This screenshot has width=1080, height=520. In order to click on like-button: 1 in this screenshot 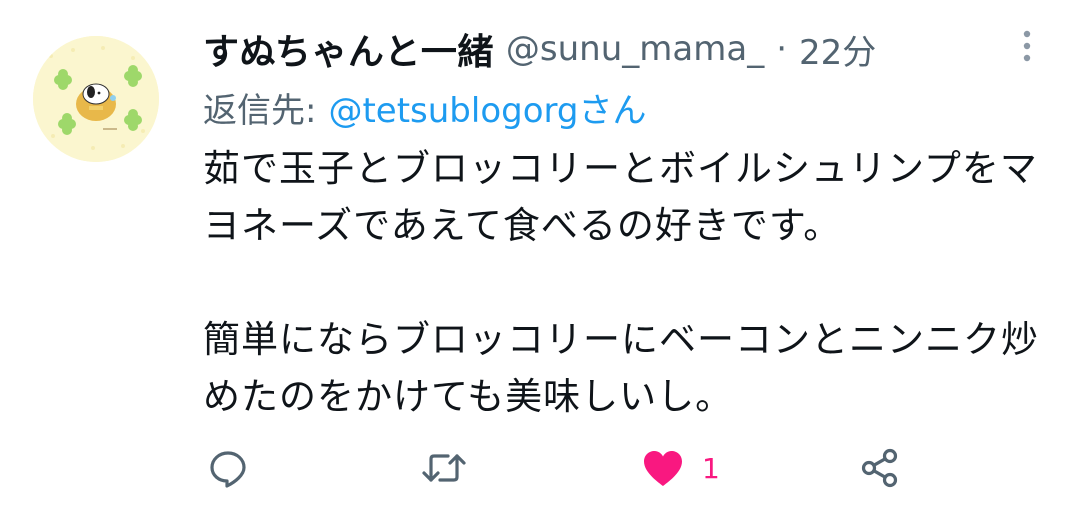, I will do `click(680, 468)`.